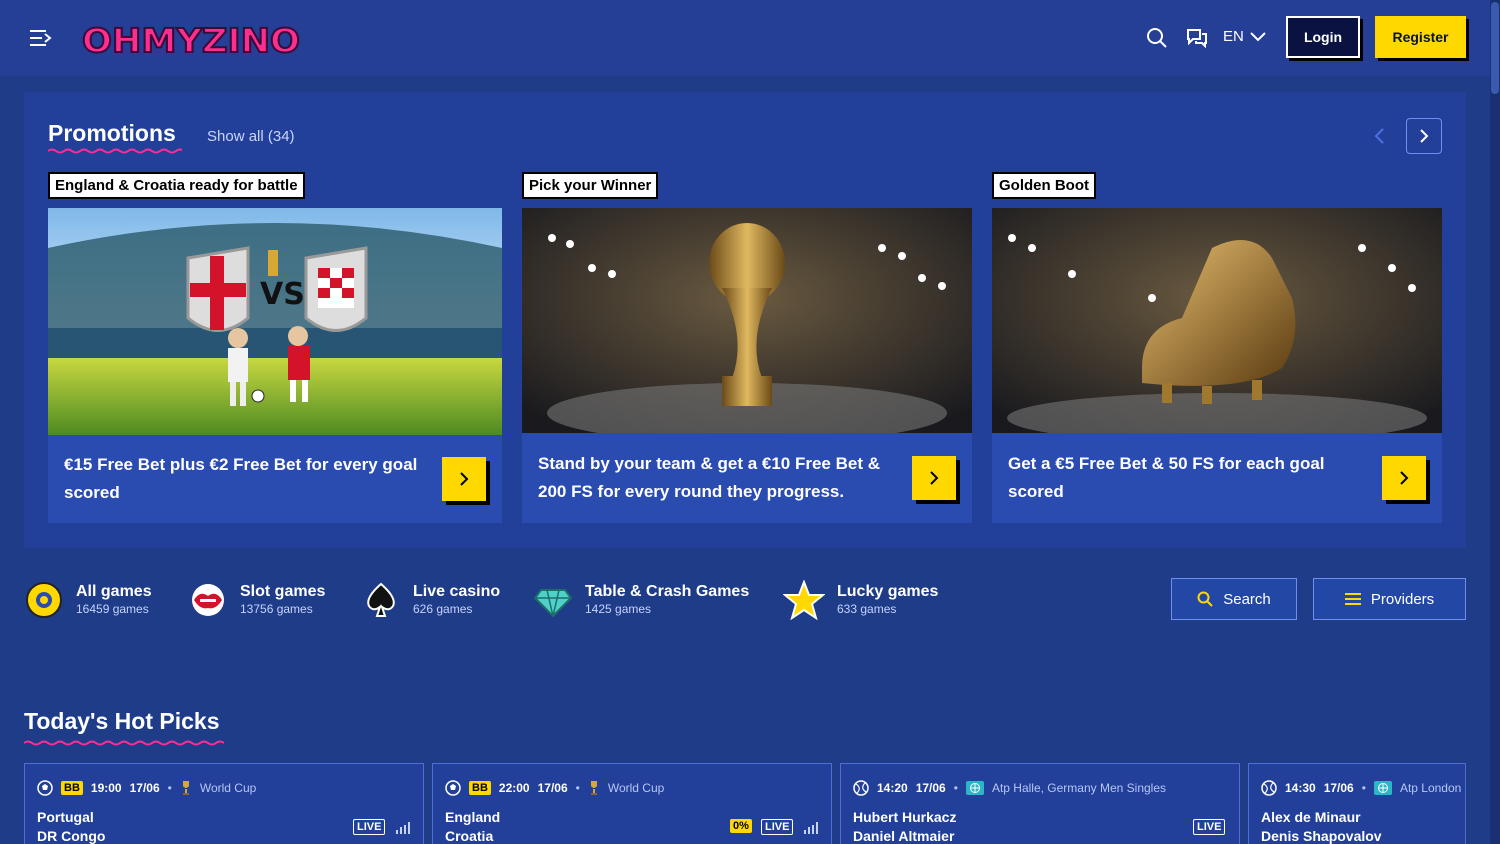 This screenshot has width=1500, height=844. What do you see at coordinates (112, 133) in the screenshot?
I see `promotions-title: Promotions` at bounding box center [112, 133].